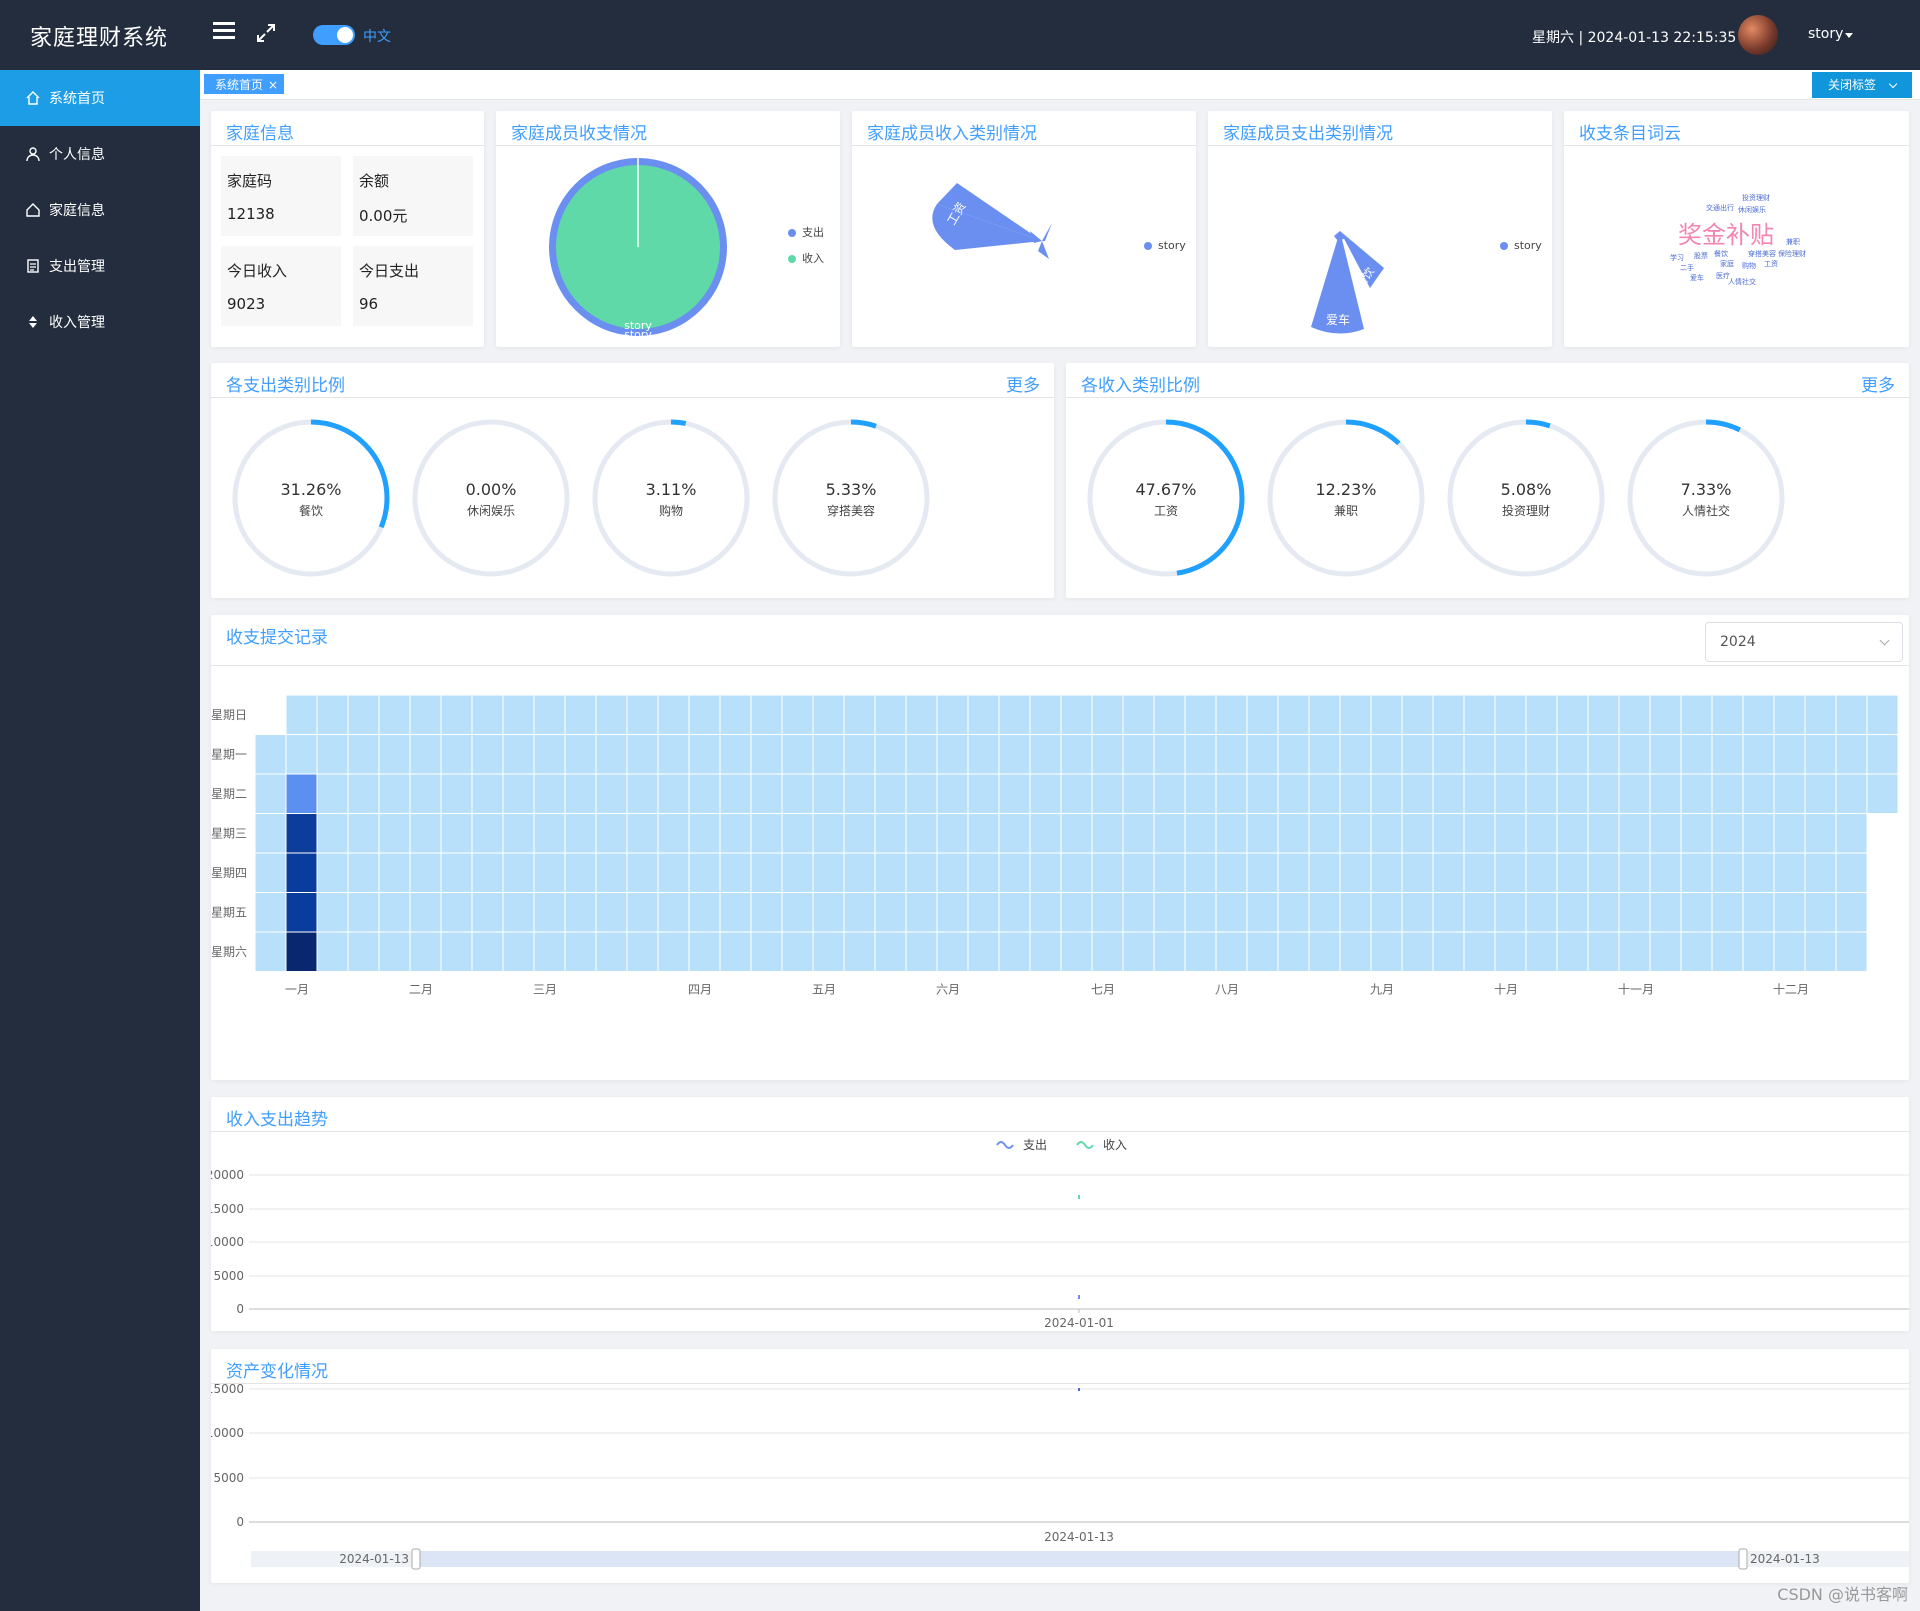  Describe the element at coordinates (100, 98) in the screenshot. I see `sidebar-item-home: 系统首页` at that location.